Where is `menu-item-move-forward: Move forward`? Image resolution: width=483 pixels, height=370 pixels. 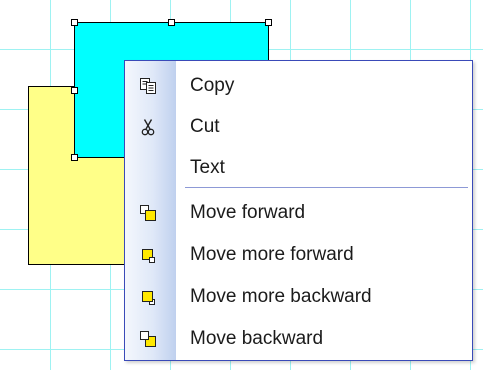 menu-item-move-forward: Move forward is located at coordinates (298, 213).